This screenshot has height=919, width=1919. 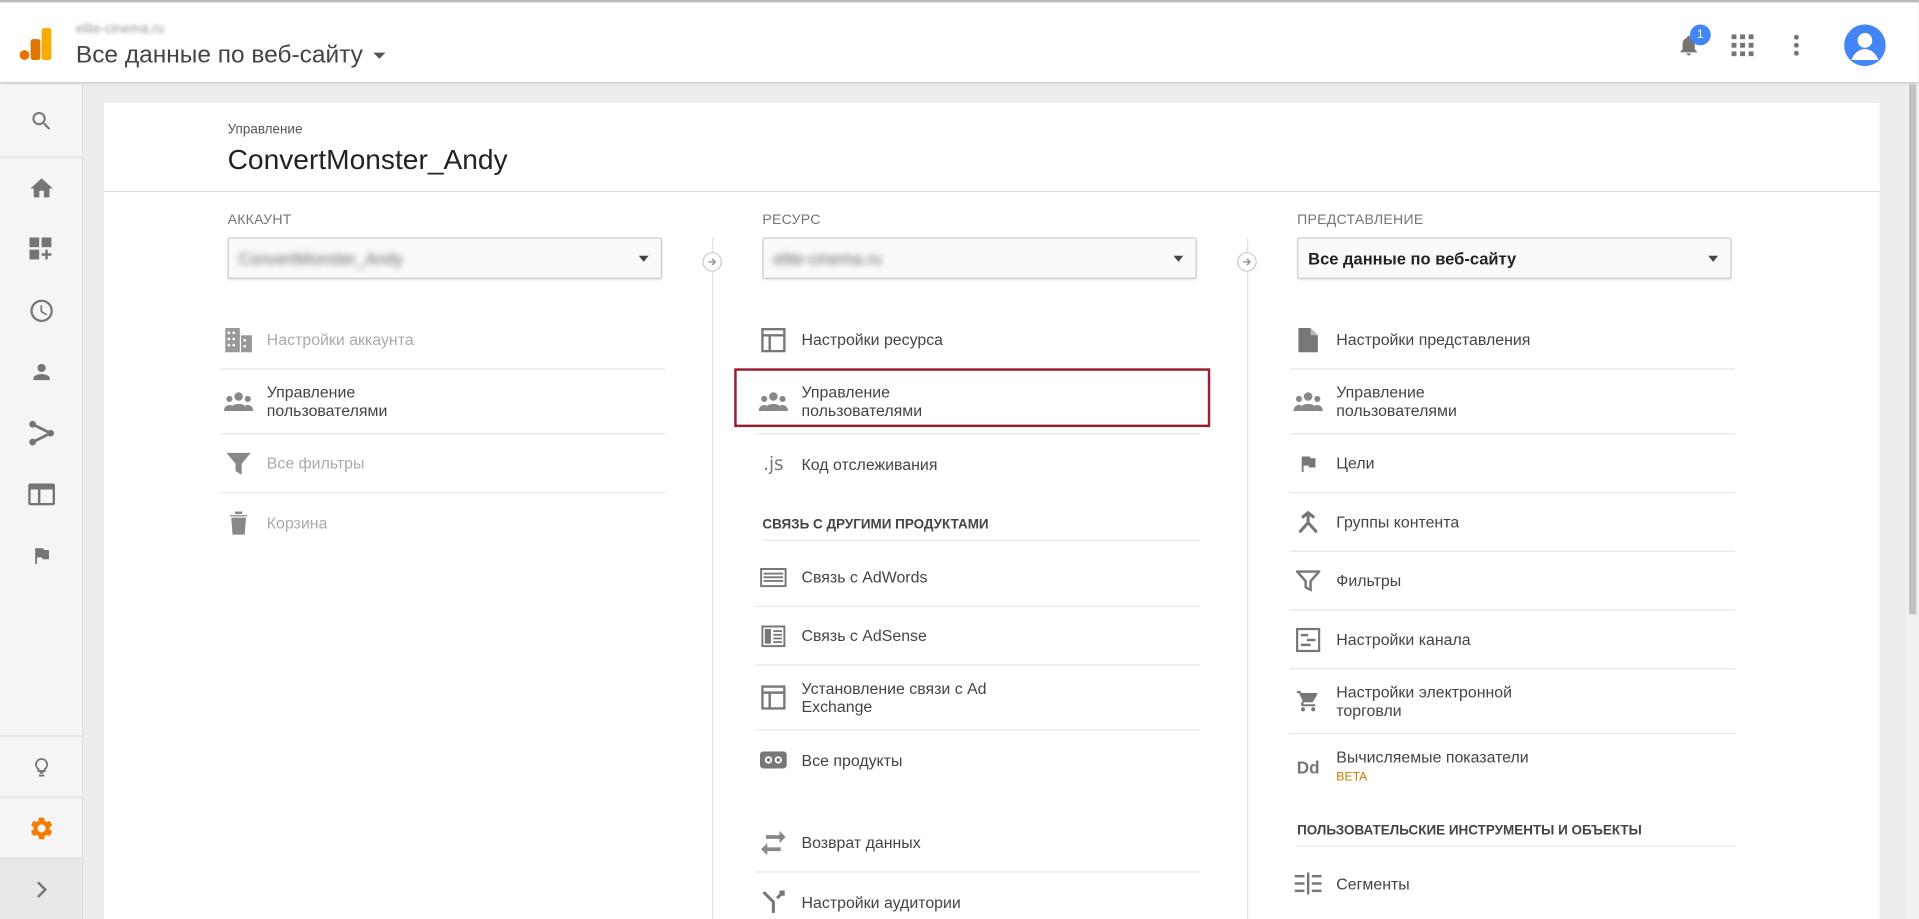 I want to click on calculated-metrics-text: Вычисляемые показатели BETA, so click(x=1432, y=766).